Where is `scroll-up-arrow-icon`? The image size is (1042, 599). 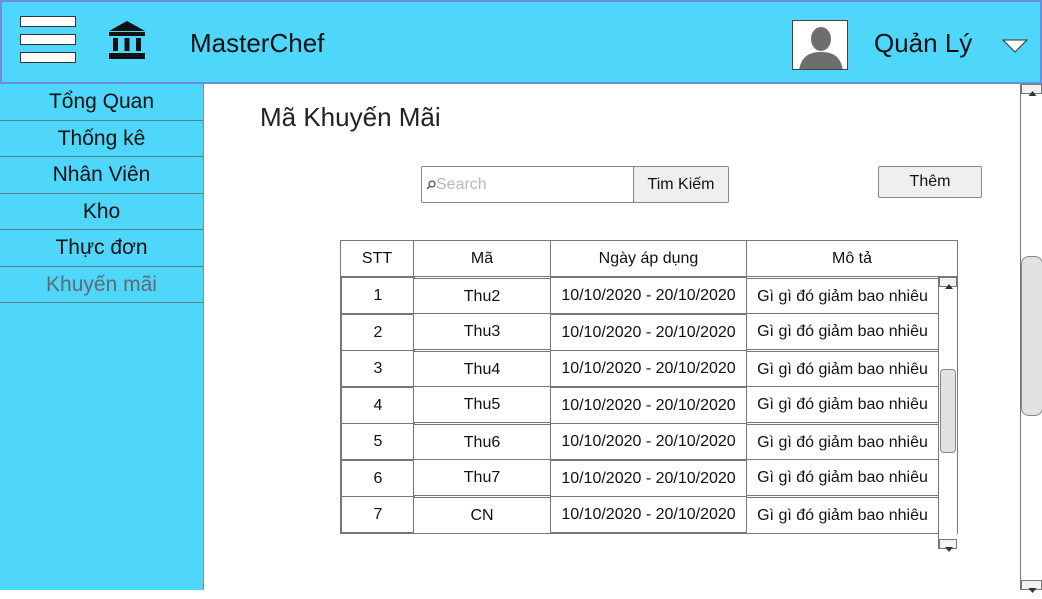 scroll-up-arrow-icon is located at coordinates (948, 283).